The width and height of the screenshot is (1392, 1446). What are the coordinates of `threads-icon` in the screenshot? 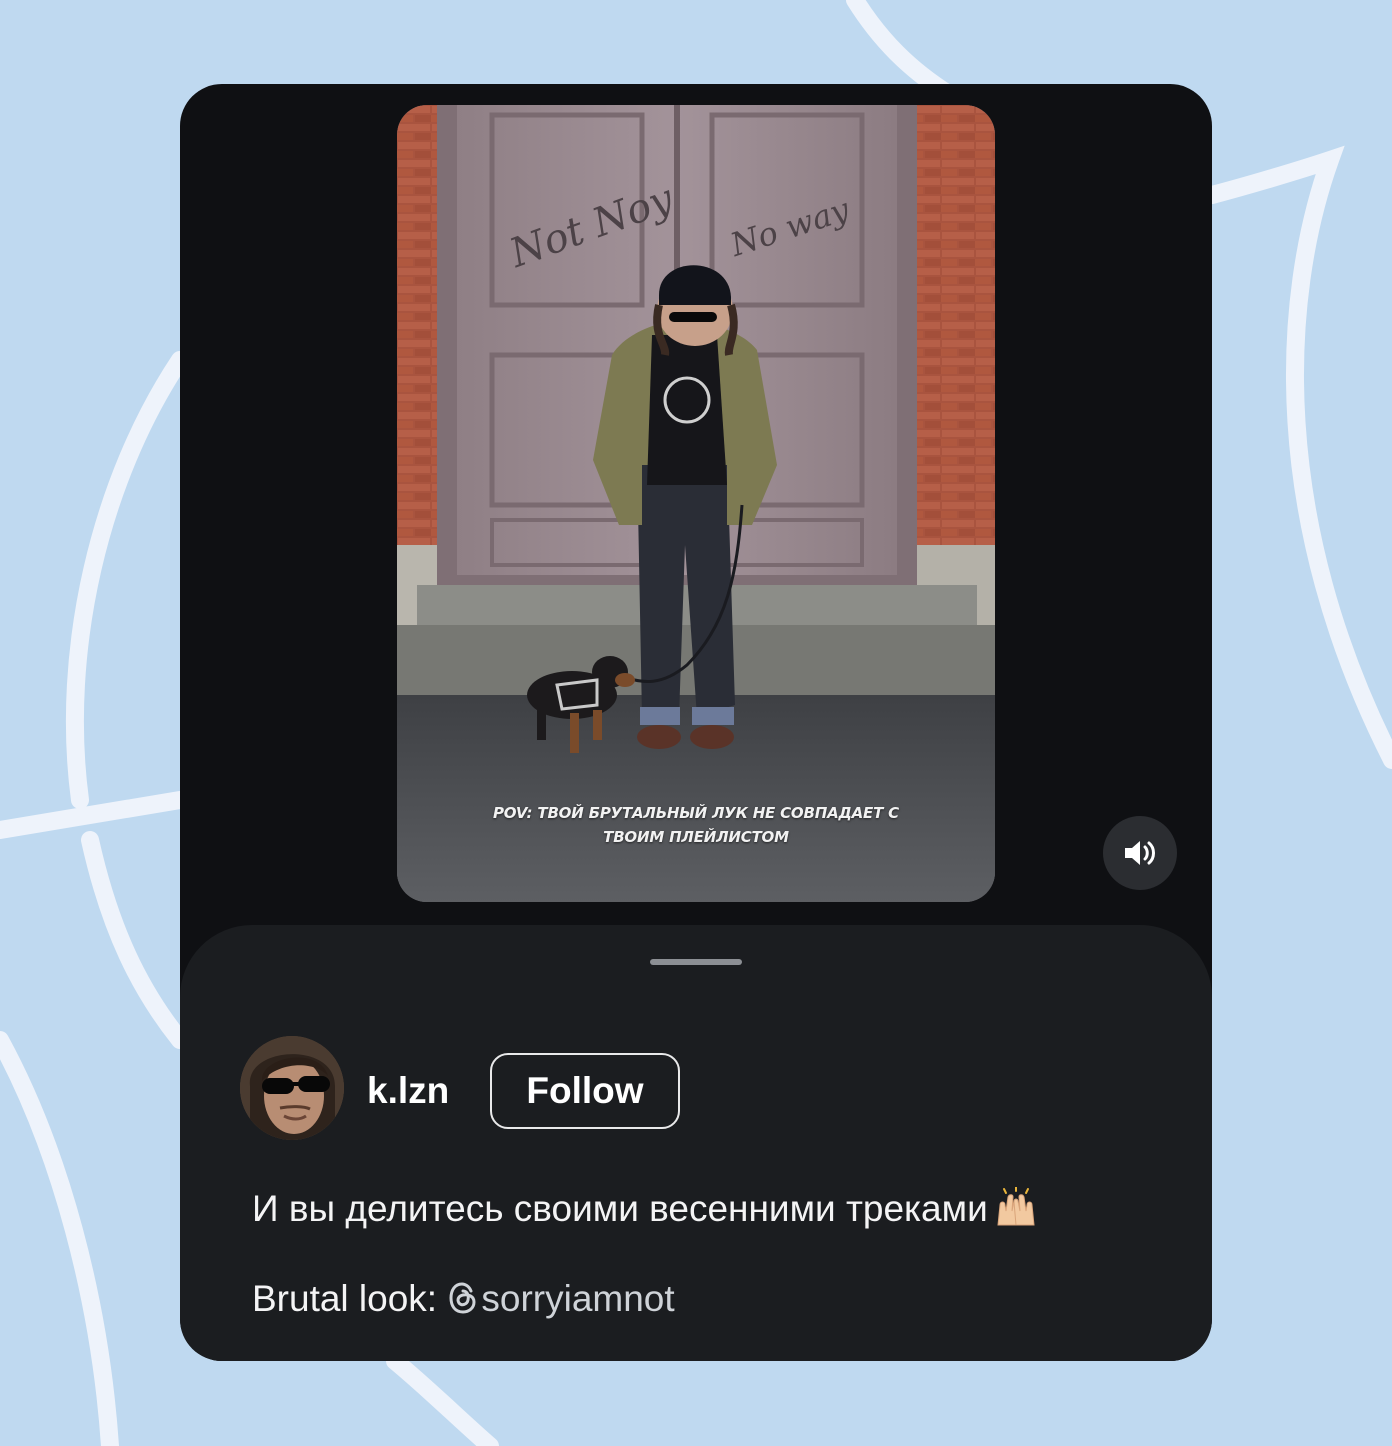 It's located at (462, 1298).